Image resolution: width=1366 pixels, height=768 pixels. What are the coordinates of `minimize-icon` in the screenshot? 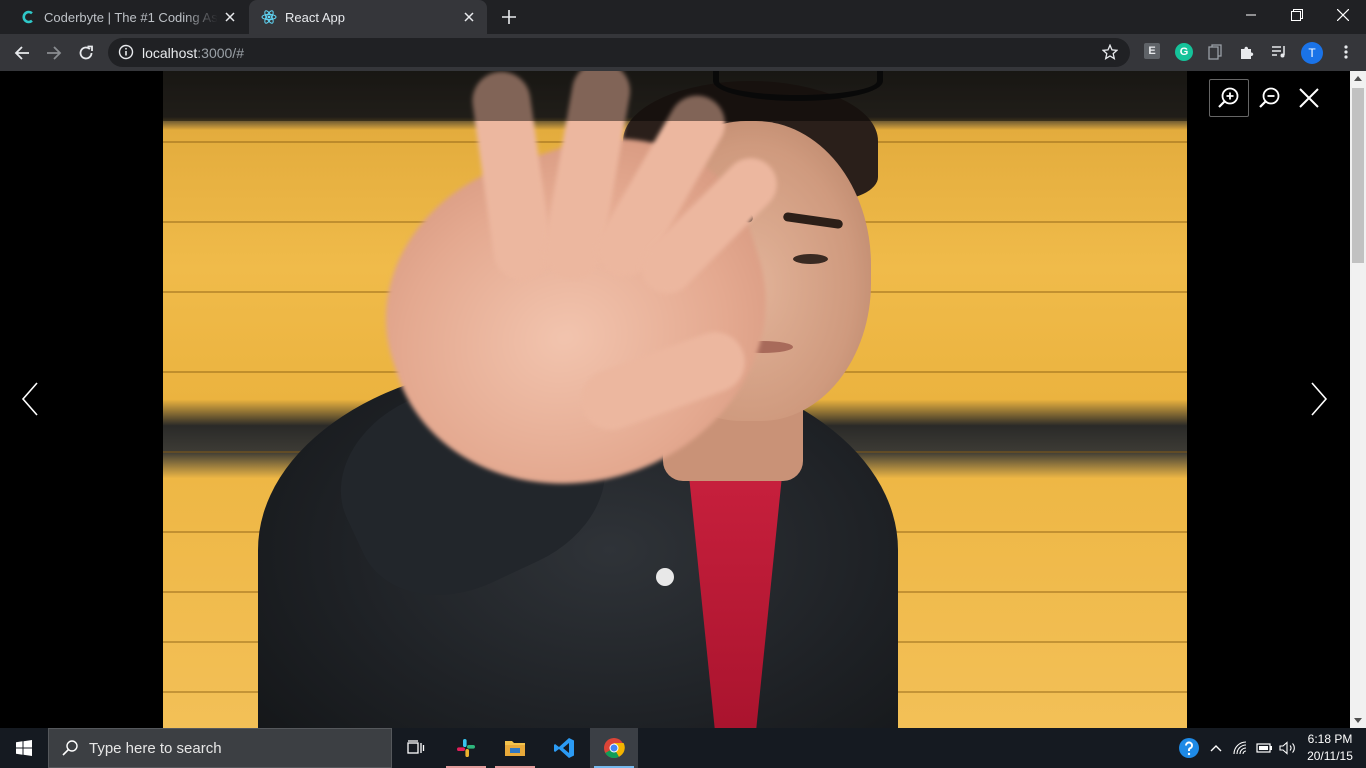 It's located at (1251, 15).